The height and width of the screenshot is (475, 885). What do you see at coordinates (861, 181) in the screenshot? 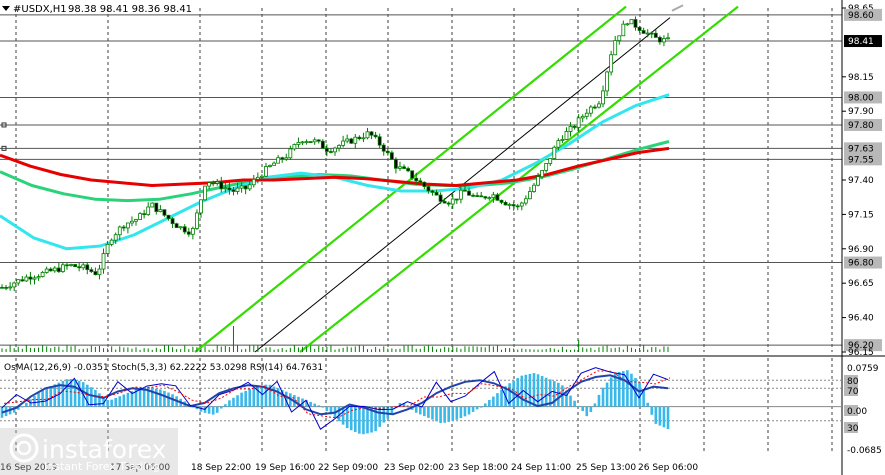
I see `price-tick-label: 97.40` at bounding box center [861, 181].